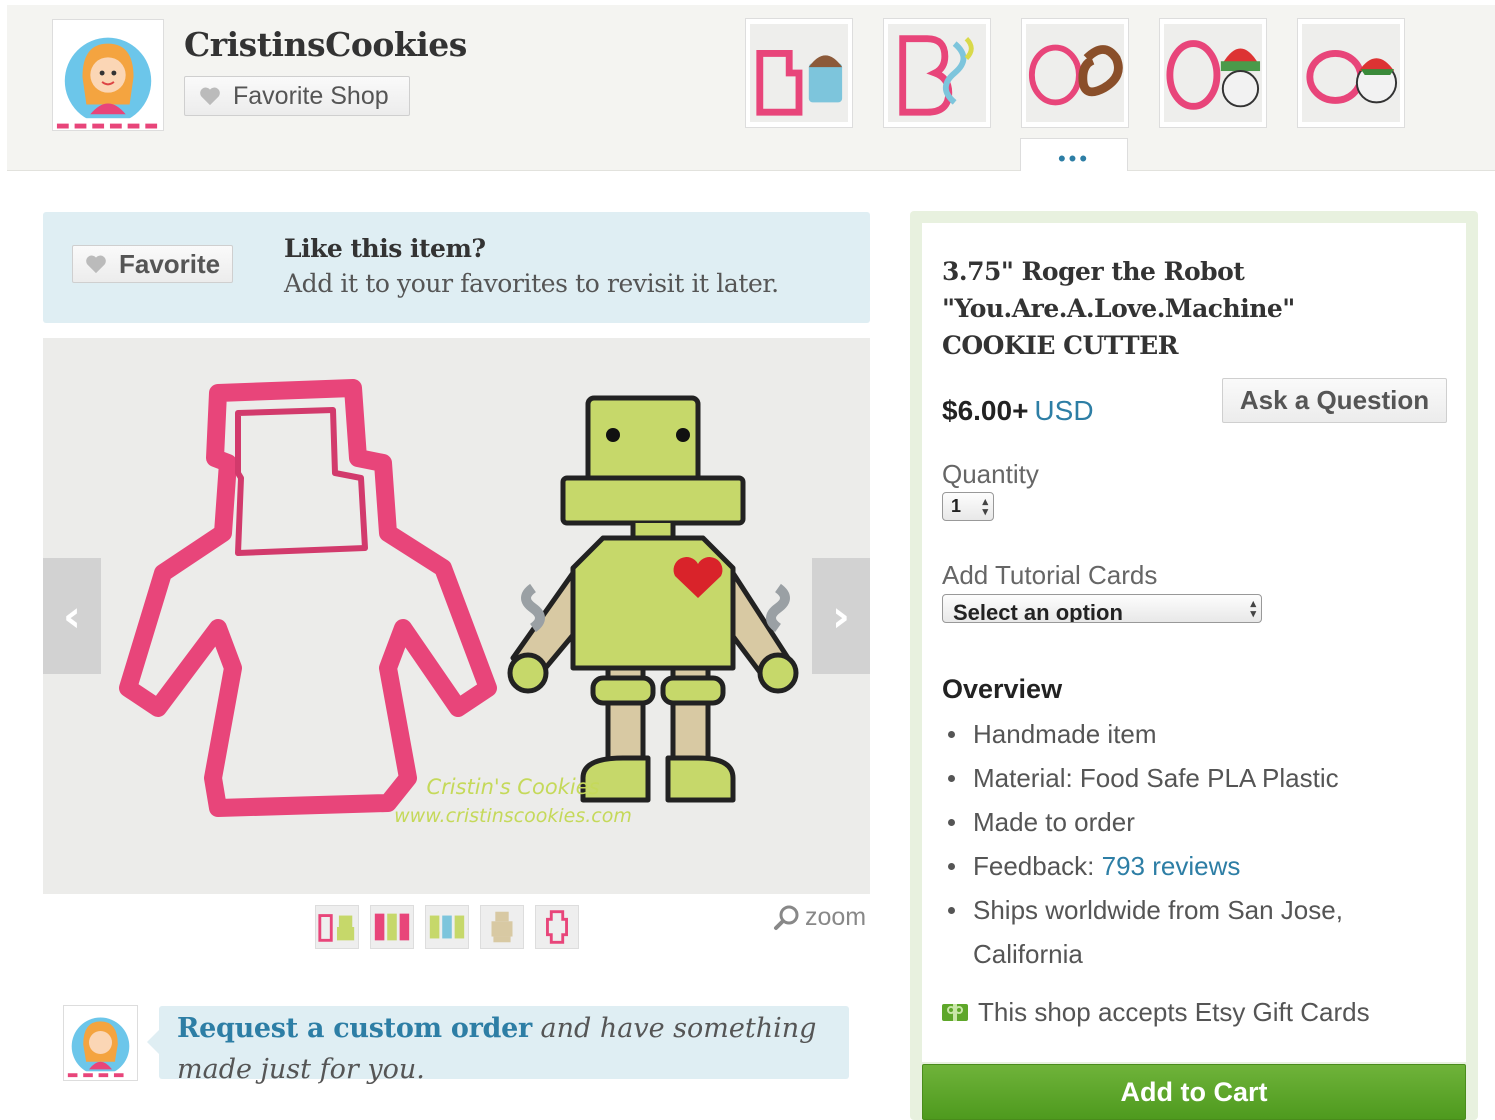 Image resolution: width=1495 pixels, height=1120 pixels. What do you see at coordinates (1171, 866) in the screenshot?
I see `reviews-link: 793 reviews` at bounding box center [1171, 866].